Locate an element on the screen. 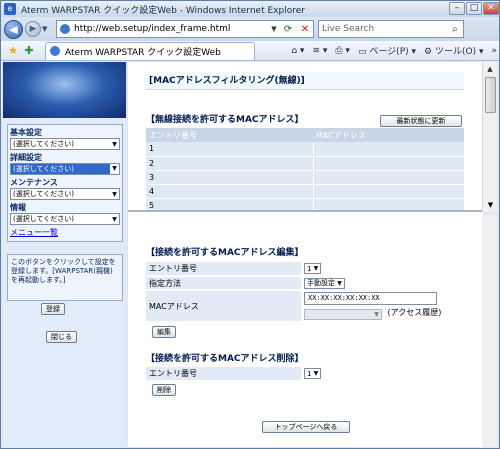 This screenshot has height=449, width=500. form-row: MACアドレス XX:XX:XX:XX:XX:XX ▼ (アクセス履歴) is located at coordinates (305, 306).